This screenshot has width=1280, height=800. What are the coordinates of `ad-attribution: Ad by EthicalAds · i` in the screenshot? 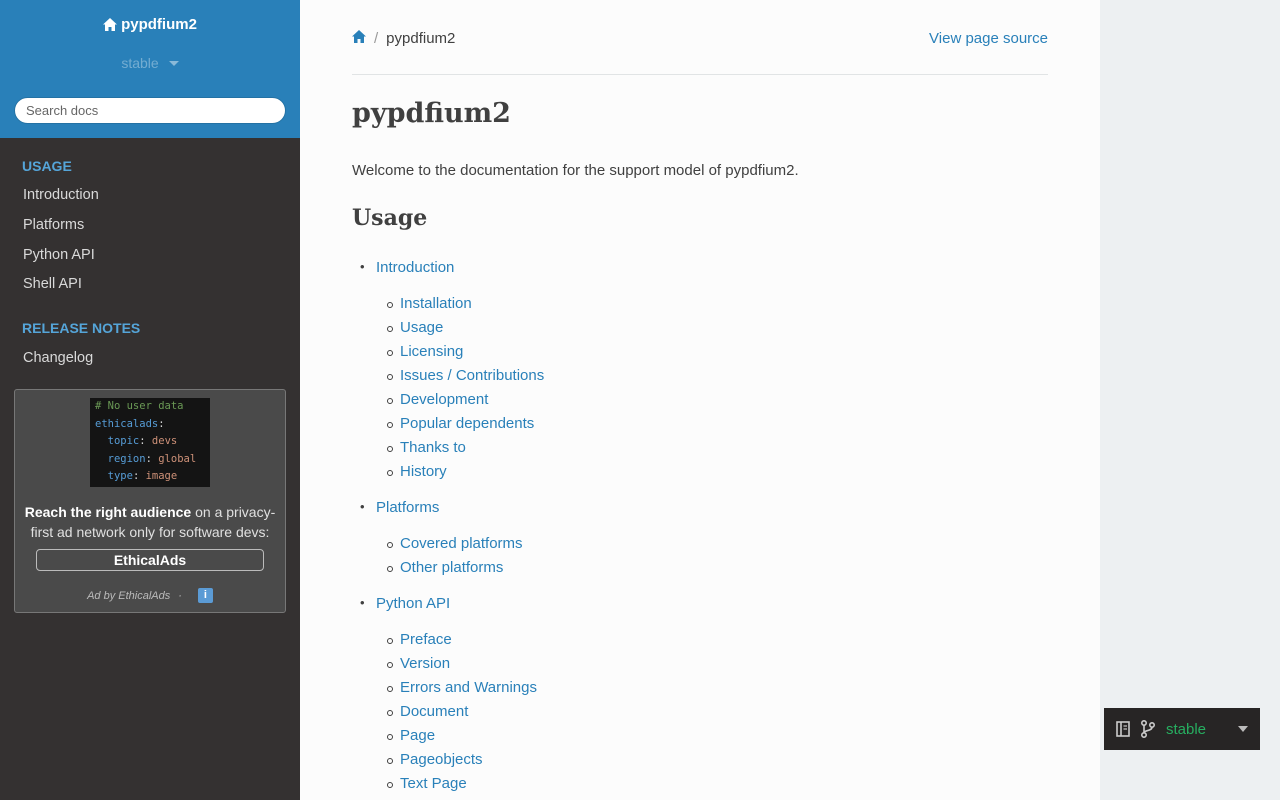 It's located at (150, 595).